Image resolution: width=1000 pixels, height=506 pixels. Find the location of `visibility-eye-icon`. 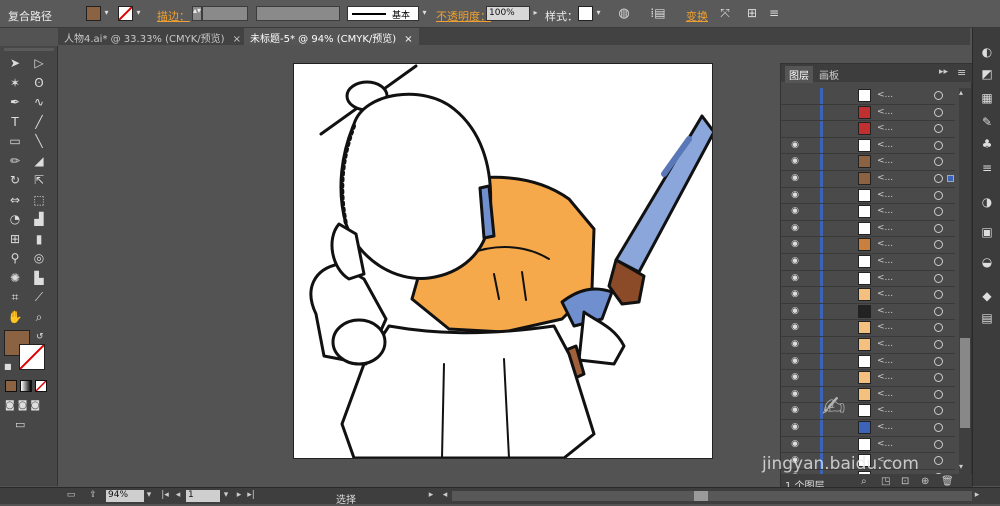

visibility-eye-icon is located at coordinates (795, 96).